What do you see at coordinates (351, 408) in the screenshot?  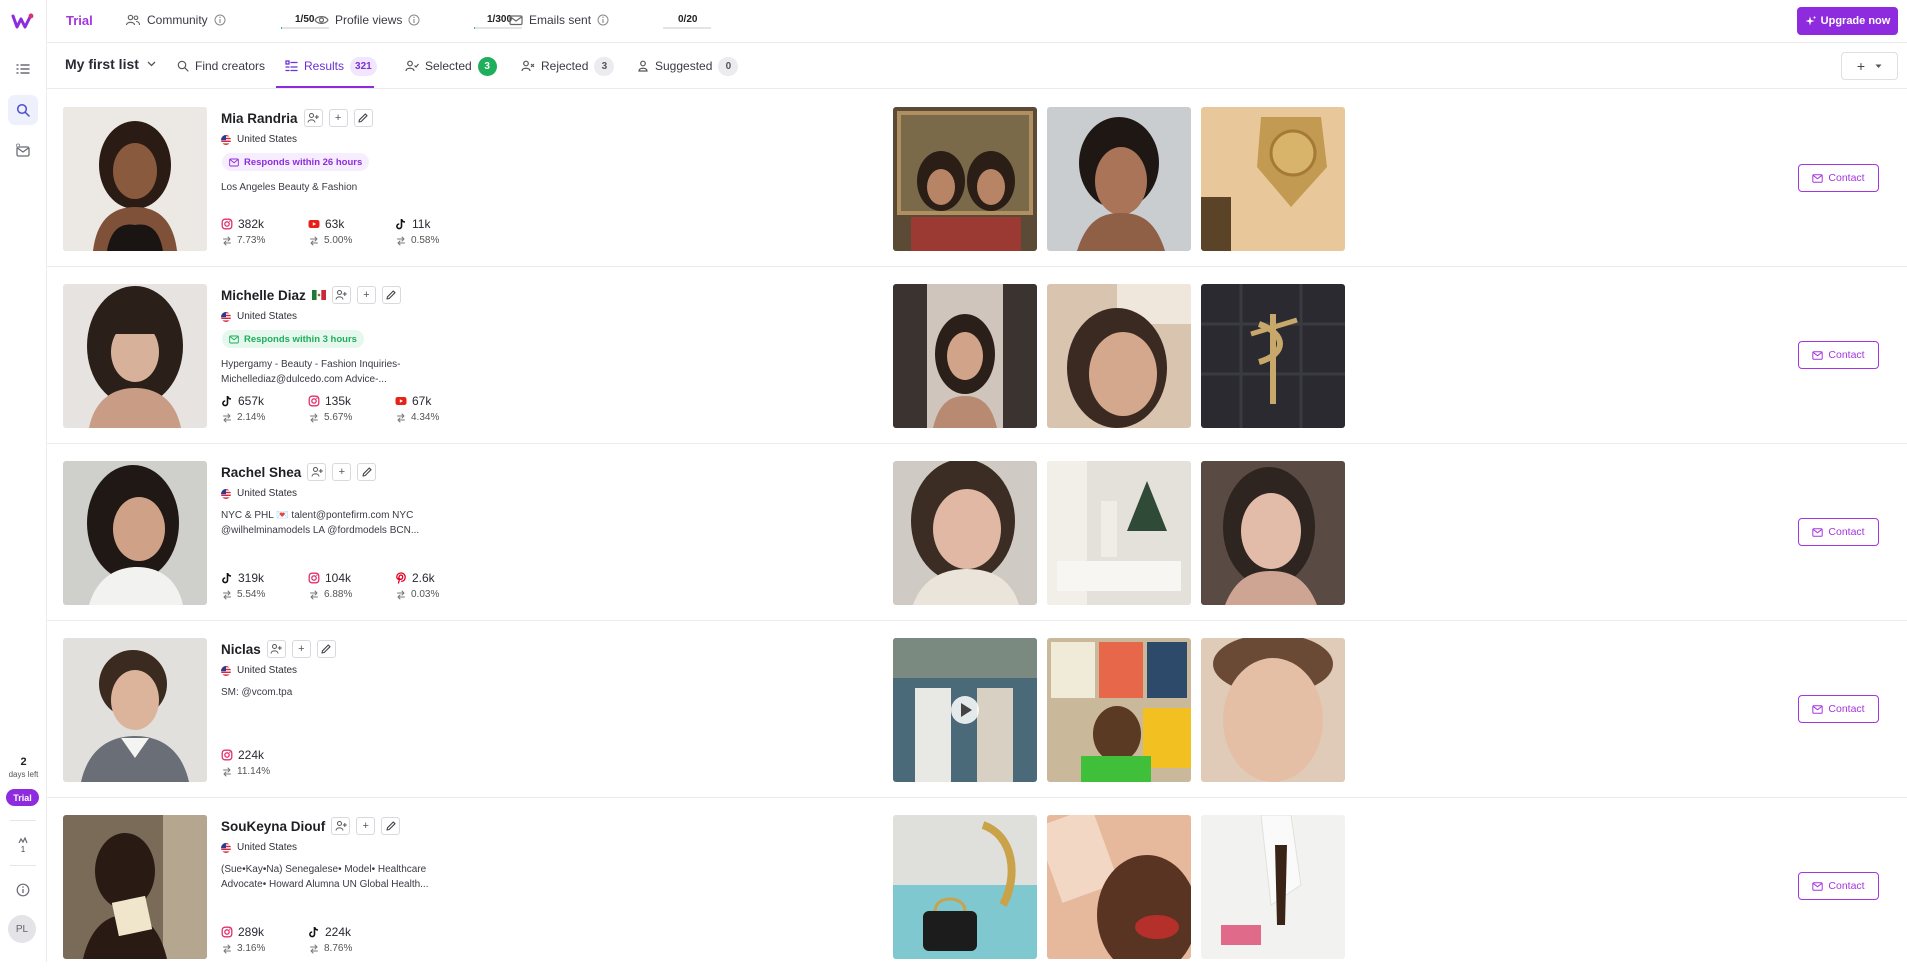 I see `platform-stat: 135k 5.67%` at bounding box center [351, 408].